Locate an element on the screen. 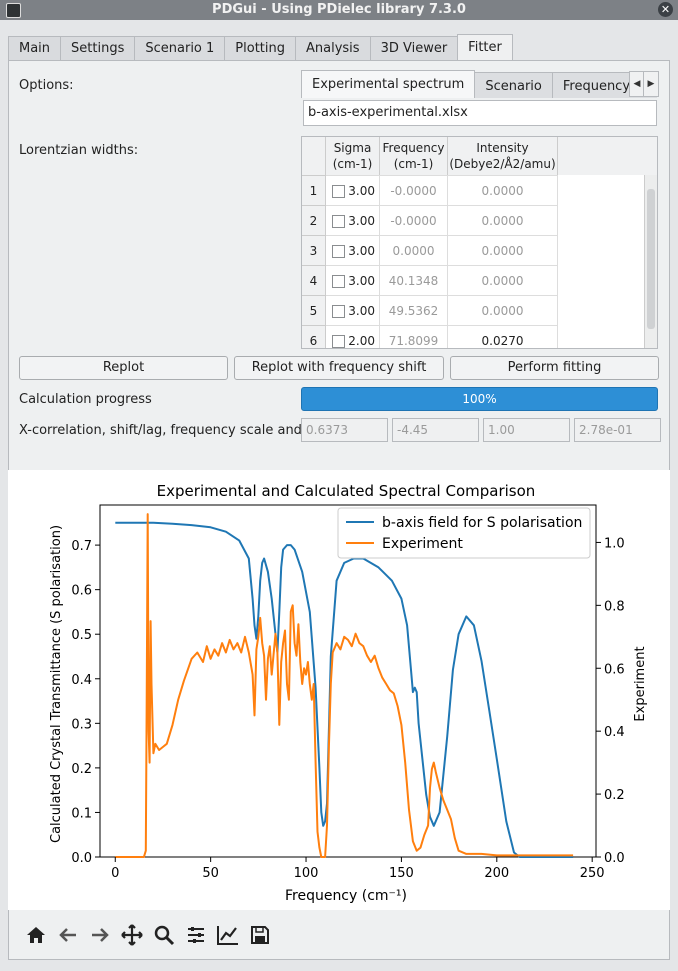 This screenshot has width=678, height=971. header-sigma-line1: Sigma is located at coordinates (352, 148).